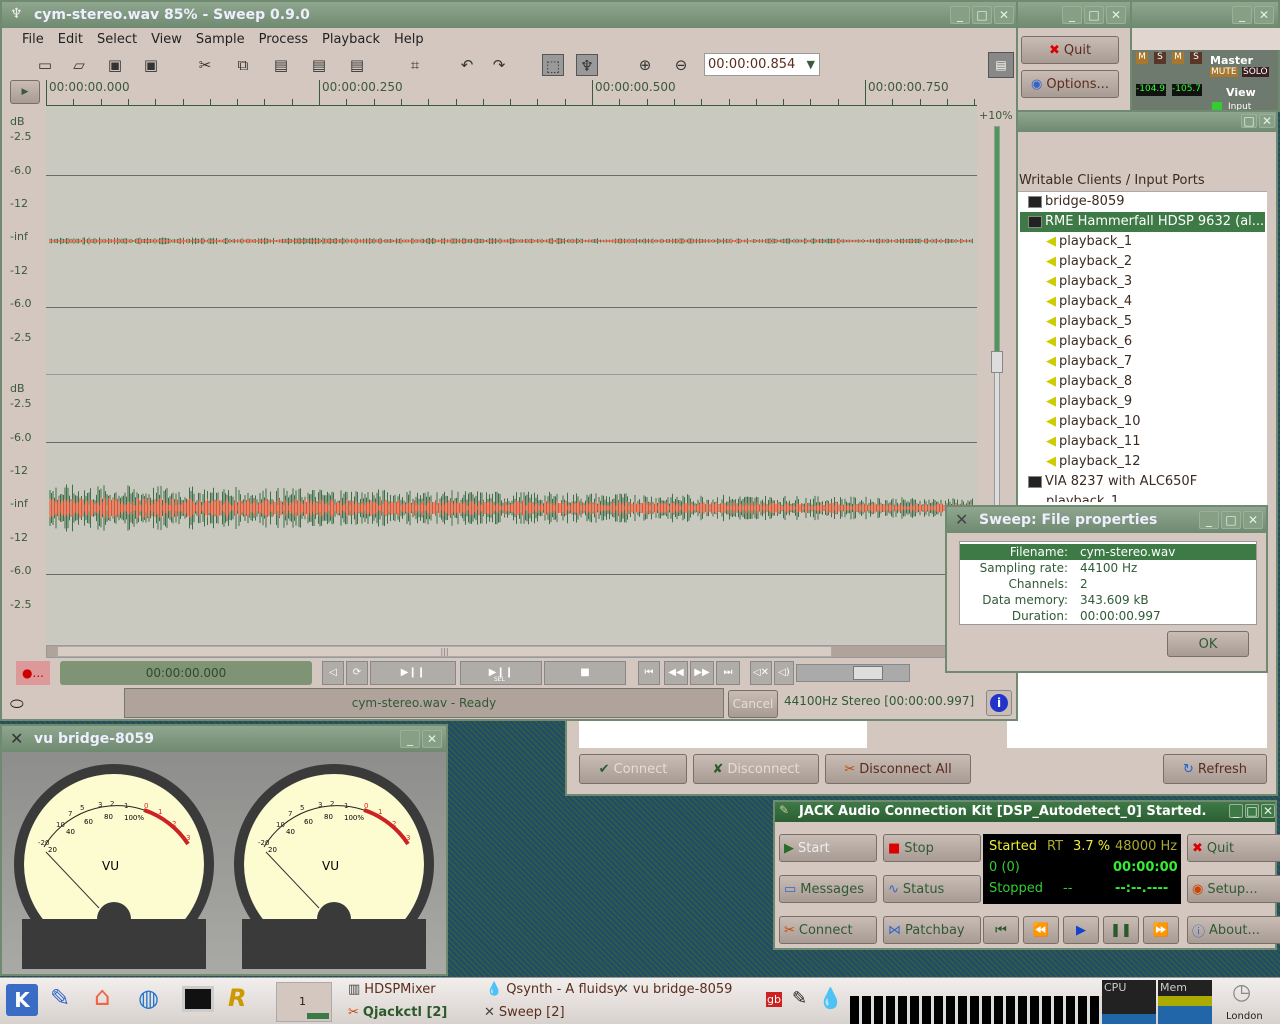 This screenshot has width=1280, height=1024. Describe the element at coordinates (409, 39) in the screenshot. I see `menu-help: Help` at that location.